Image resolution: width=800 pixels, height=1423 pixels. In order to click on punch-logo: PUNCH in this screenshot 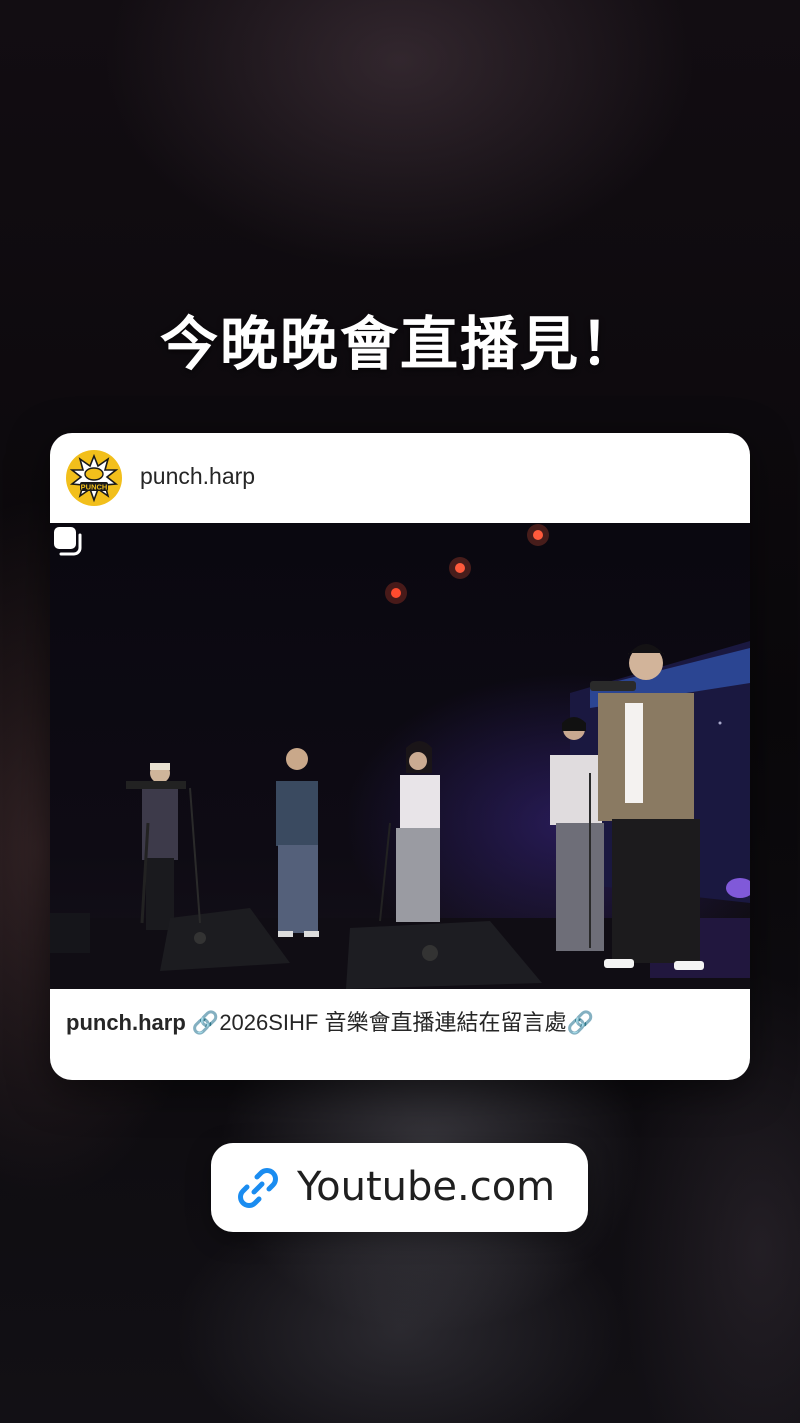, I will do `click(94, 478)`.